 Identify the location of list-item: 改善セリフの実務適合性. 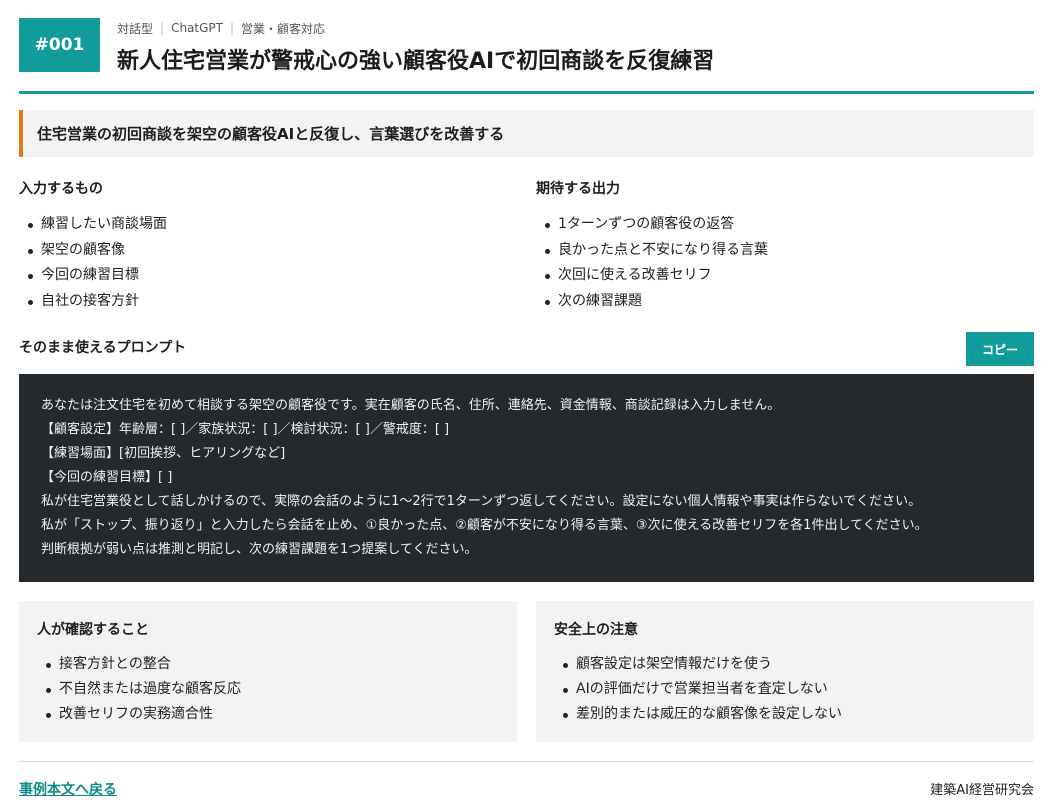
(268, 714).